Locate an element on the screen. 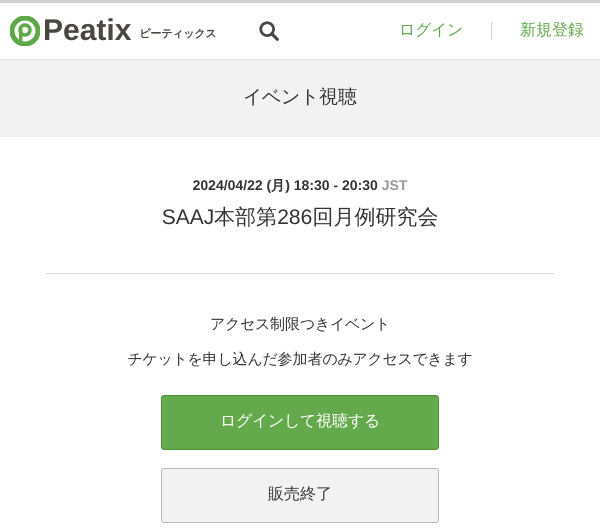 The image size is (600, 532). header-link: 新規登録 is located at coordinates (552, 31).